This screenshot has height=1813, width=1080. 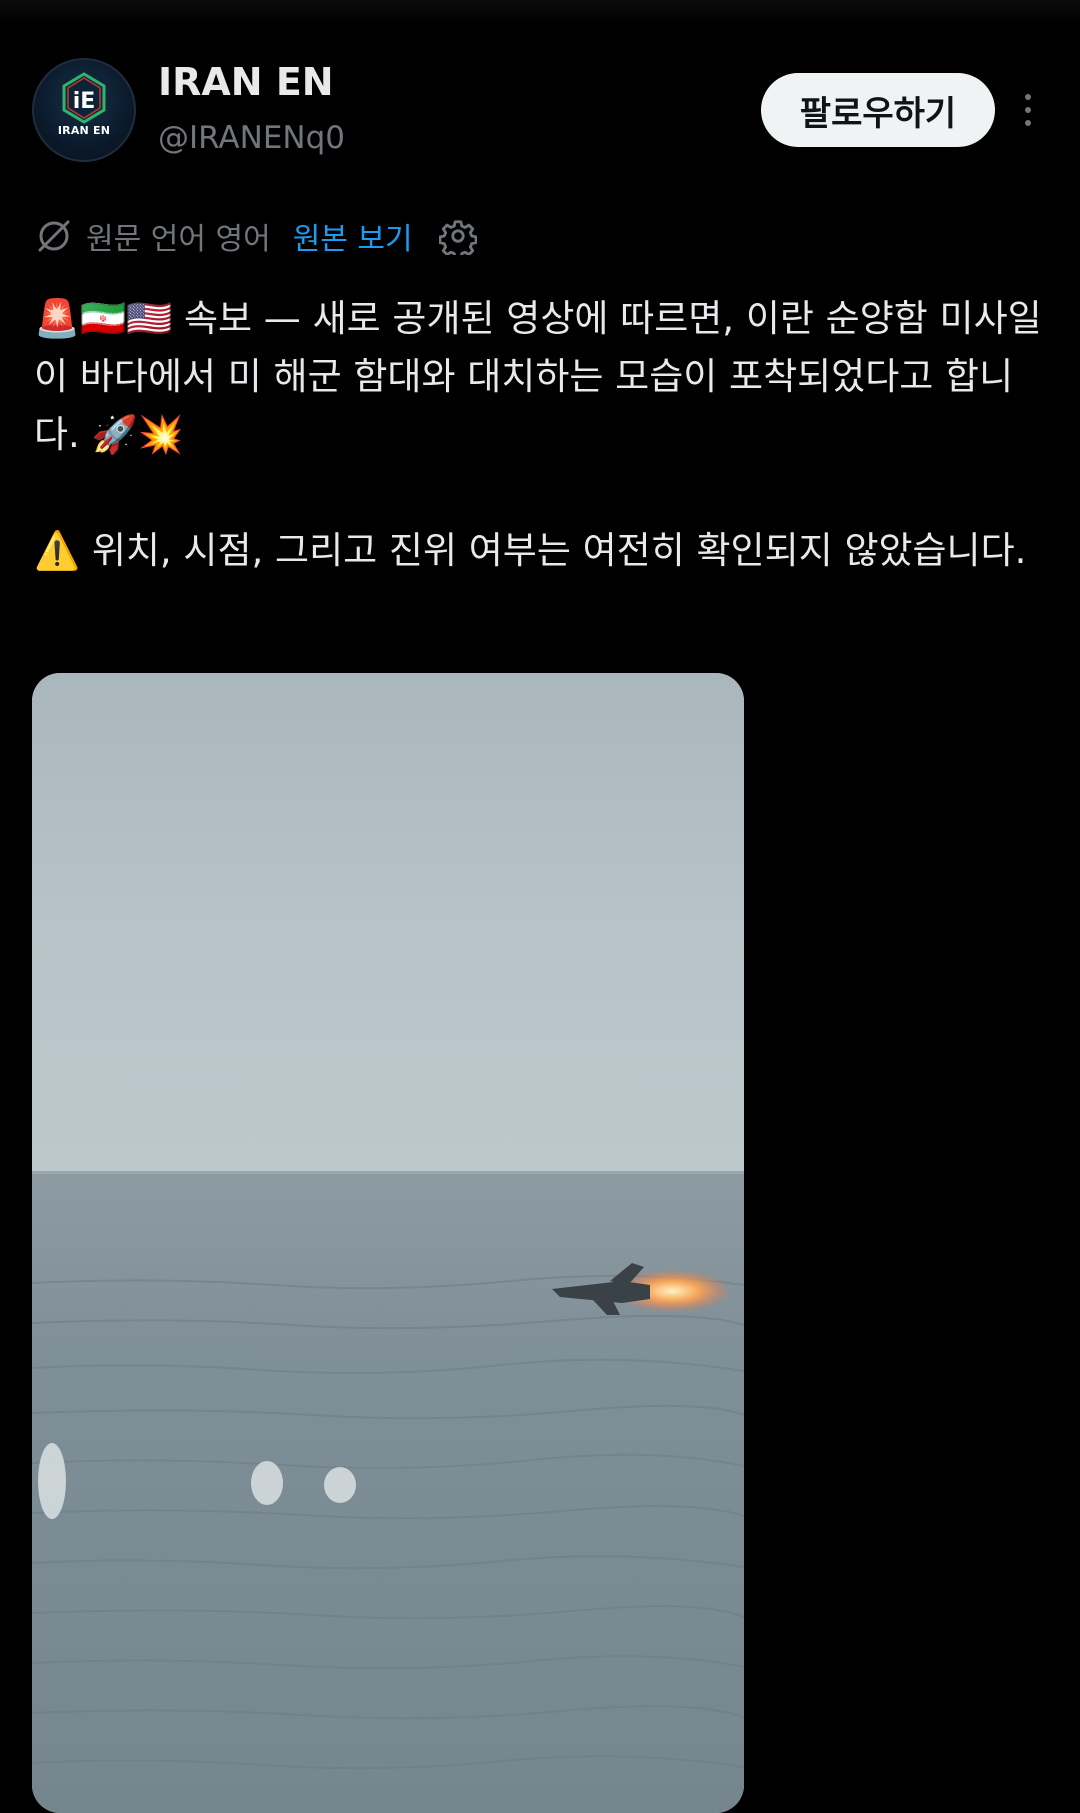 What do you see at coordinates (246, 82) in the screenshot?
I see `display-name: IRAN EN` at bounding box center [246, 82].